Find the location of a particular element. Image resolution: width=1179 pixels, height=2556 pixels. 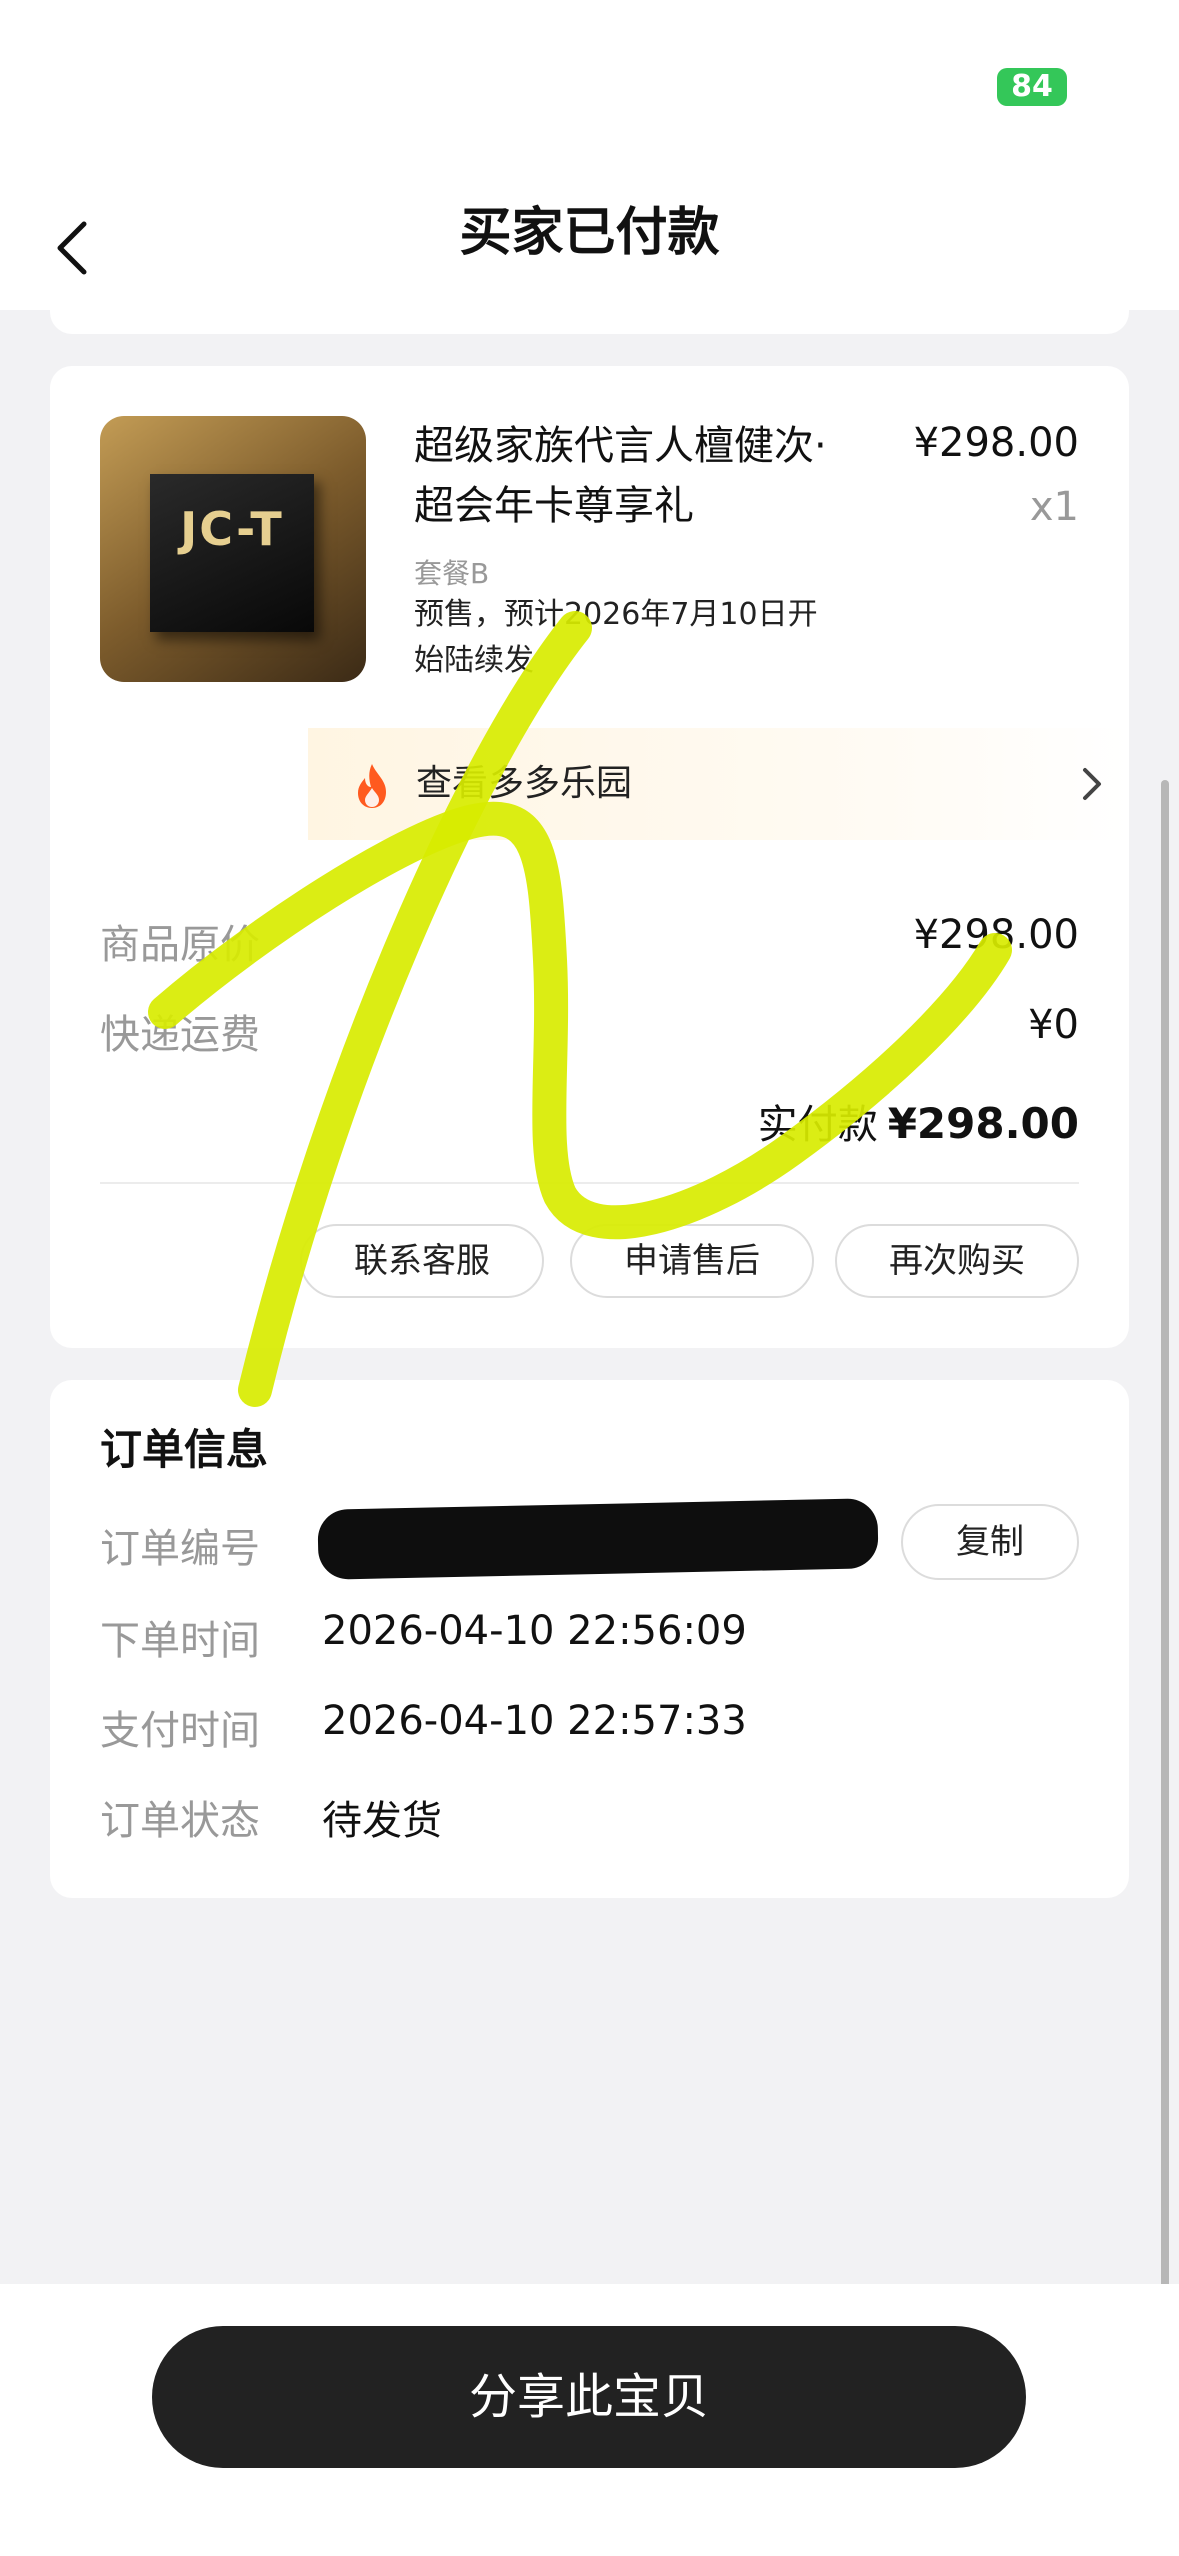

product-quantity: x1 is located at coordinates (1054, 507).